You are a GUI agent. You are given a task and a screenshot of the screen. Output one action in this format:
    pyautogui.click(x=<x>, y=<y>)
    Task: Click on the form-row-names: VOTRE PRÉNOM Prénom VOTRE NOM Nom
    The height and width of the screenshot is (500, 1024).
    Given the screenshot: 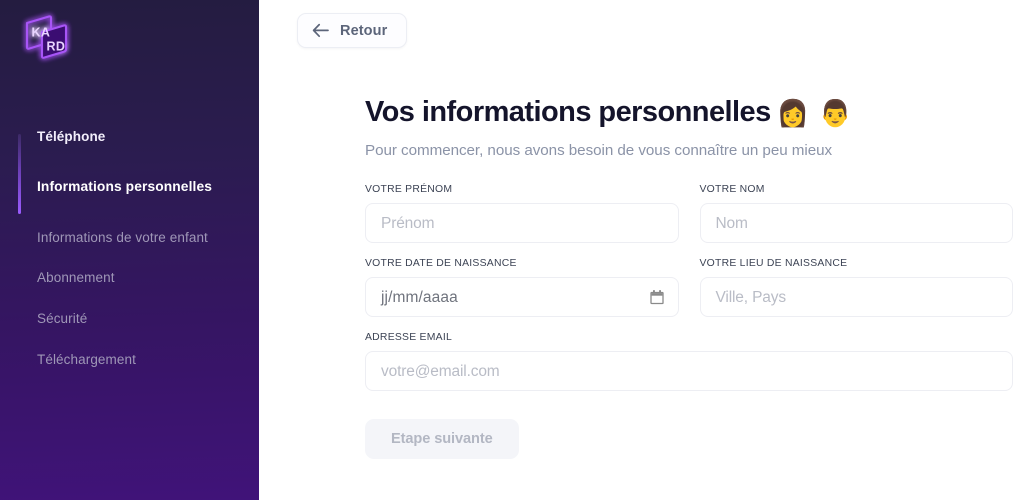 What is the action you would take?
    pyautogui.click(x=689, y=221)
    